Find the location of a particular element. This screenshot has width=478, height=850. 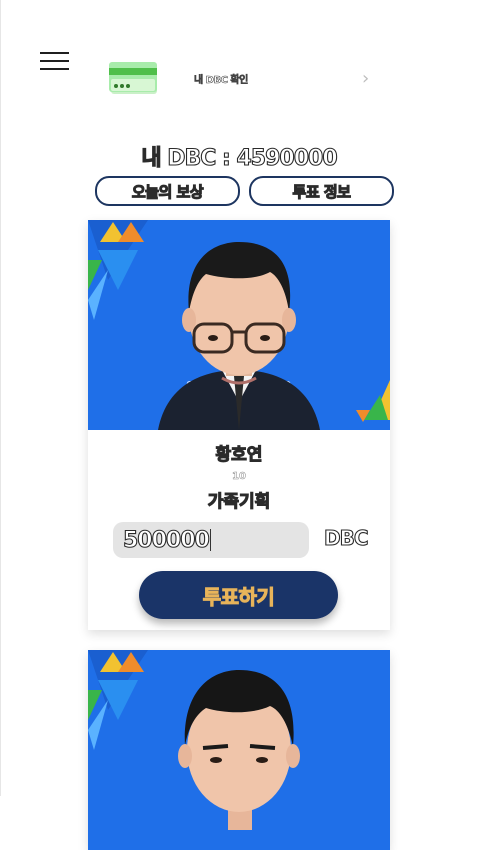

page-edge is located at coordinates (0, 398).